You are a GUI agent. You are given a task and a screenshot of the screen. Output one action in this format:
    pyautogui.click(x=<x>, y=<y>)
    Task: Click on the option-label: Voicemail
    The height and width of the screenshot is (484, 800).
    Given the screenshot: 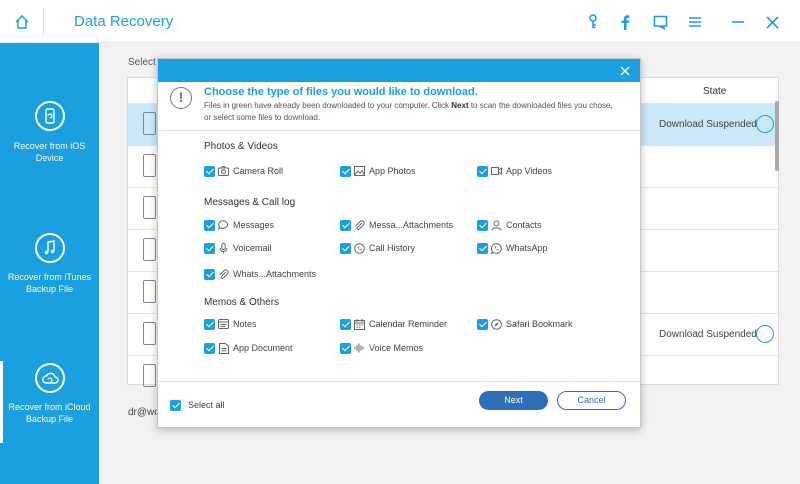 What is the action you would take?
    pyautogui.click(x=252, y=248)
    